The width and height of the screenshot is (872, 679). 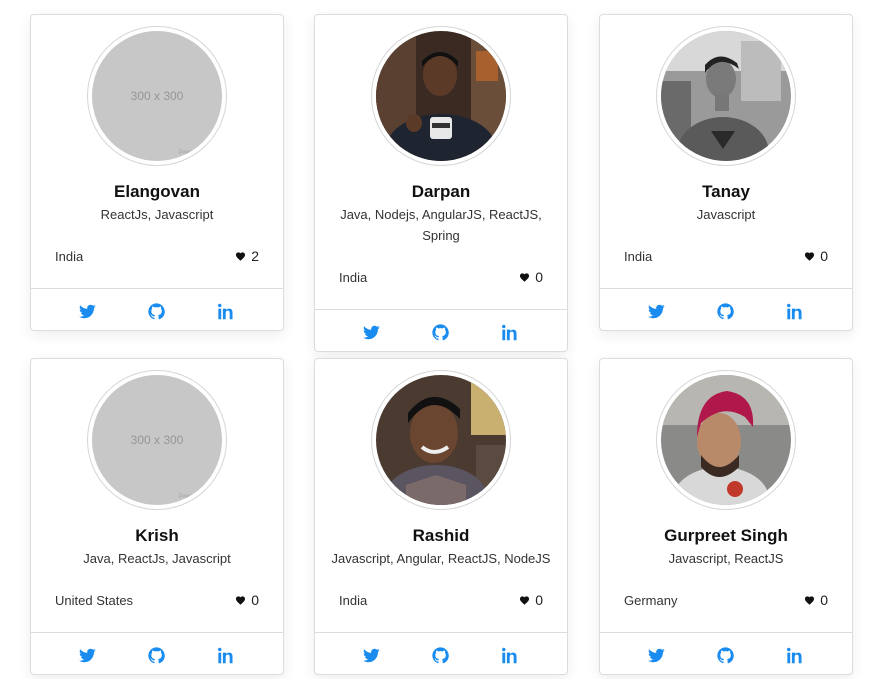 I want to click on profile-name: Gurpreet Singh, so click(x=726, y=535).